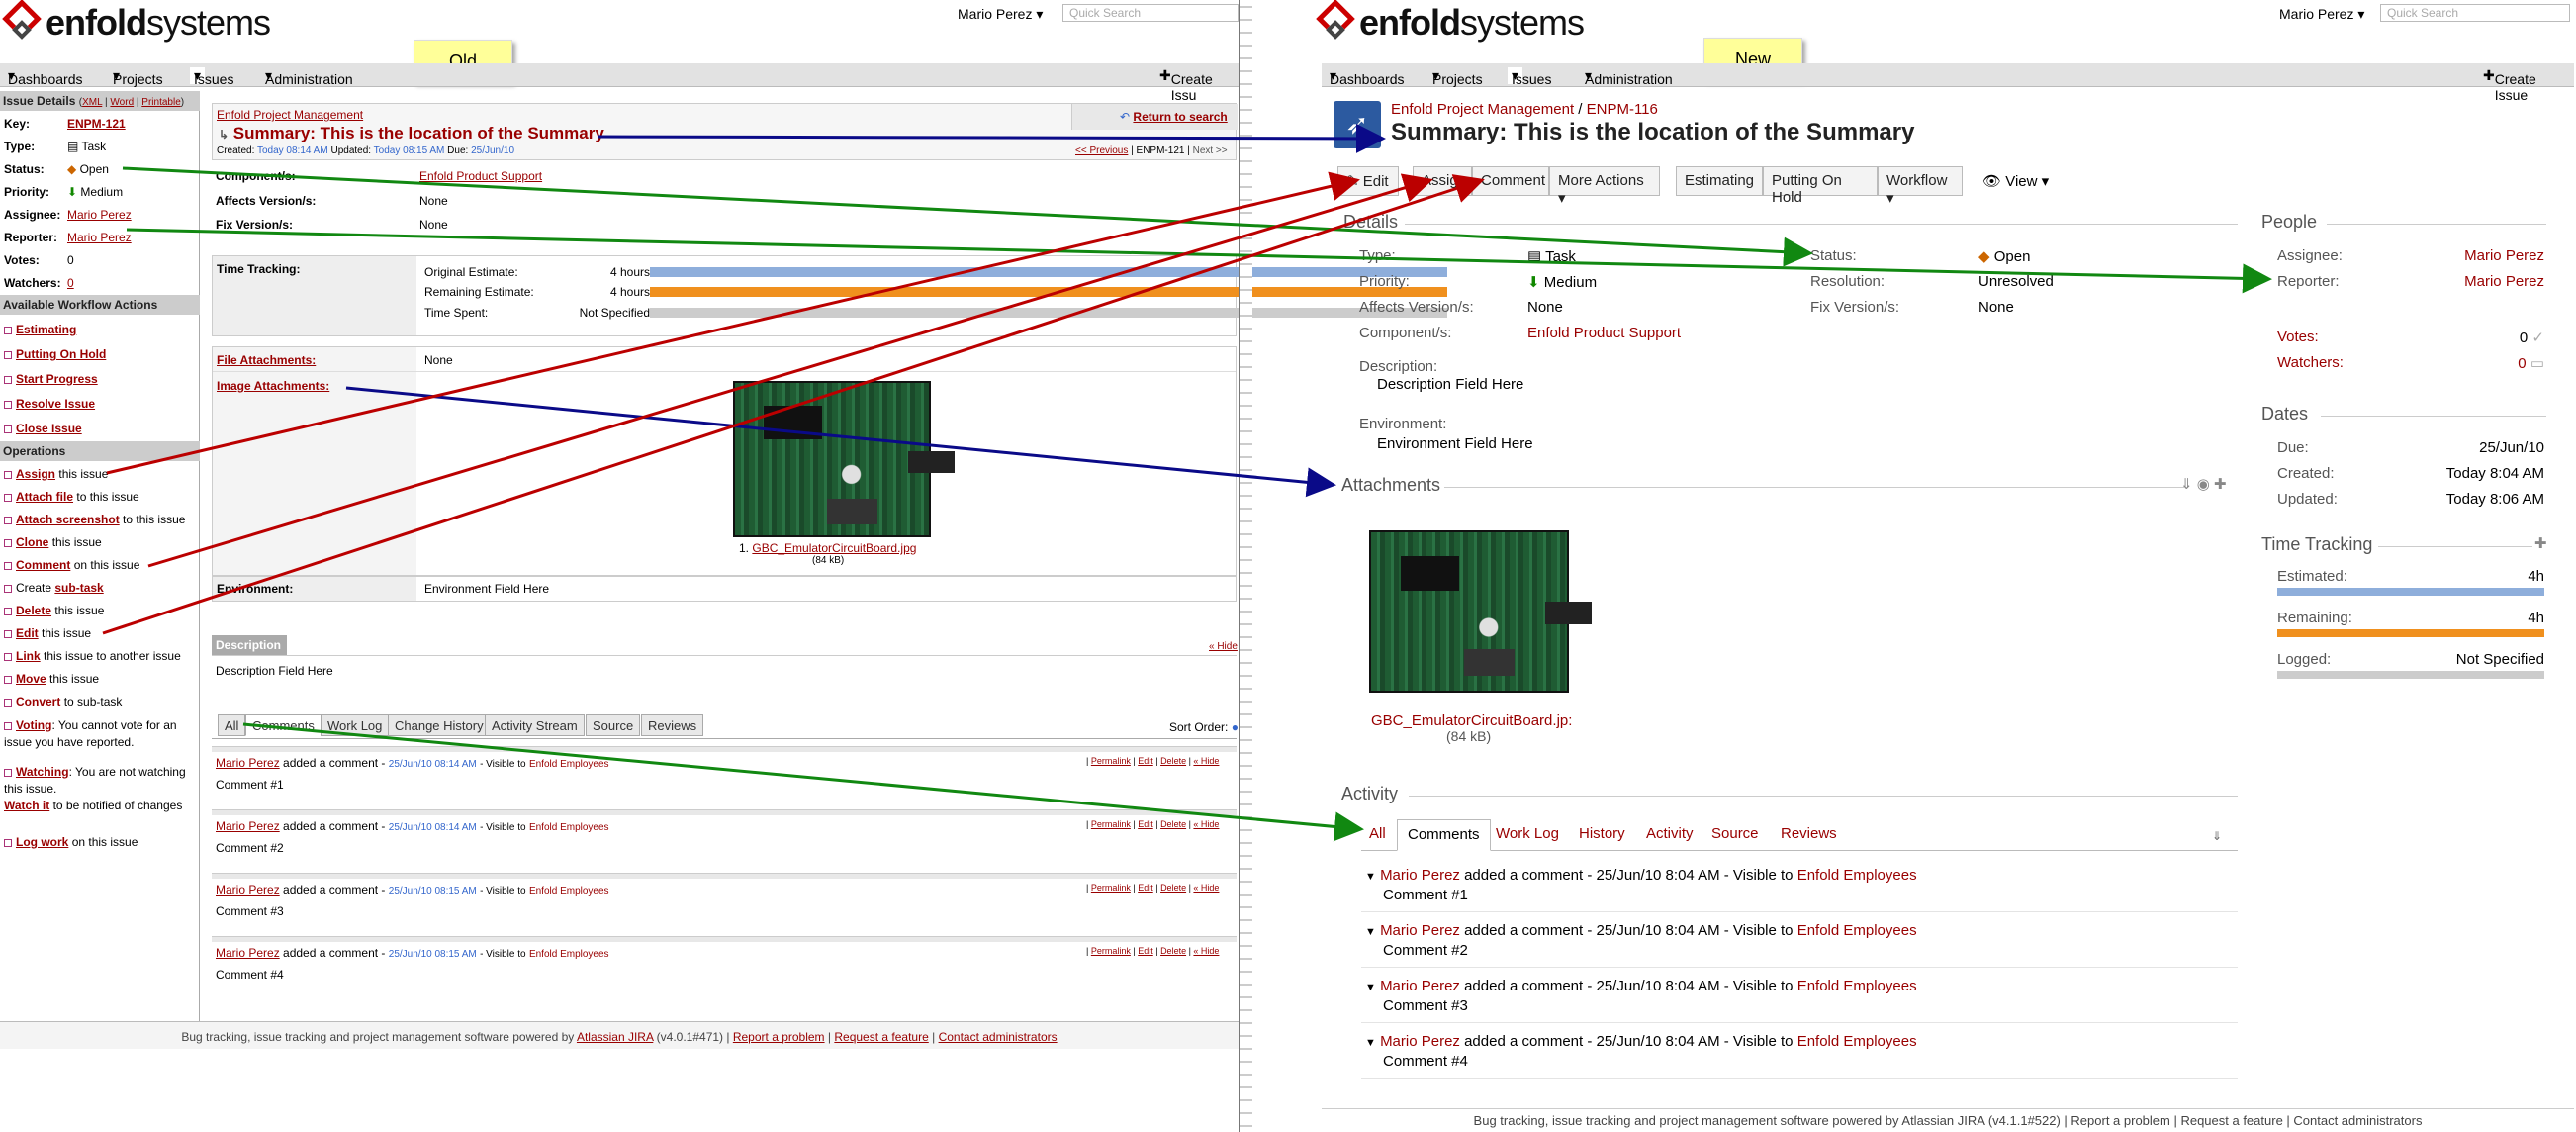 This screenshot has width=2576, height=1132. What do you see at coordinates (834, 548) in the screenshot?
I see `image-file-link: GBC_EmulatorCircuitBoard.jpg` at bounding box center [834, 548].